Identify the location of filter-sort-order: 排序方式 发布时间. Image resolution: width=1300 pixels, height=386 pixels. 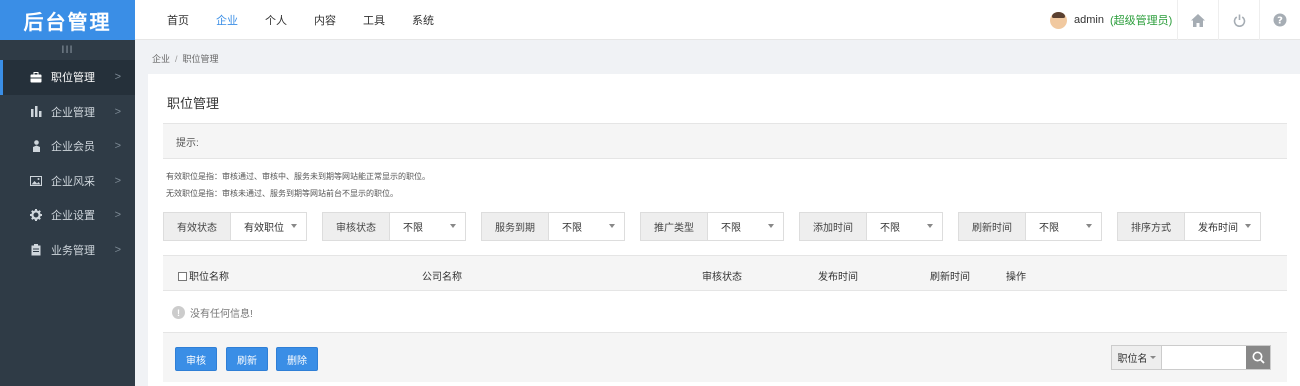
(1189, 226).